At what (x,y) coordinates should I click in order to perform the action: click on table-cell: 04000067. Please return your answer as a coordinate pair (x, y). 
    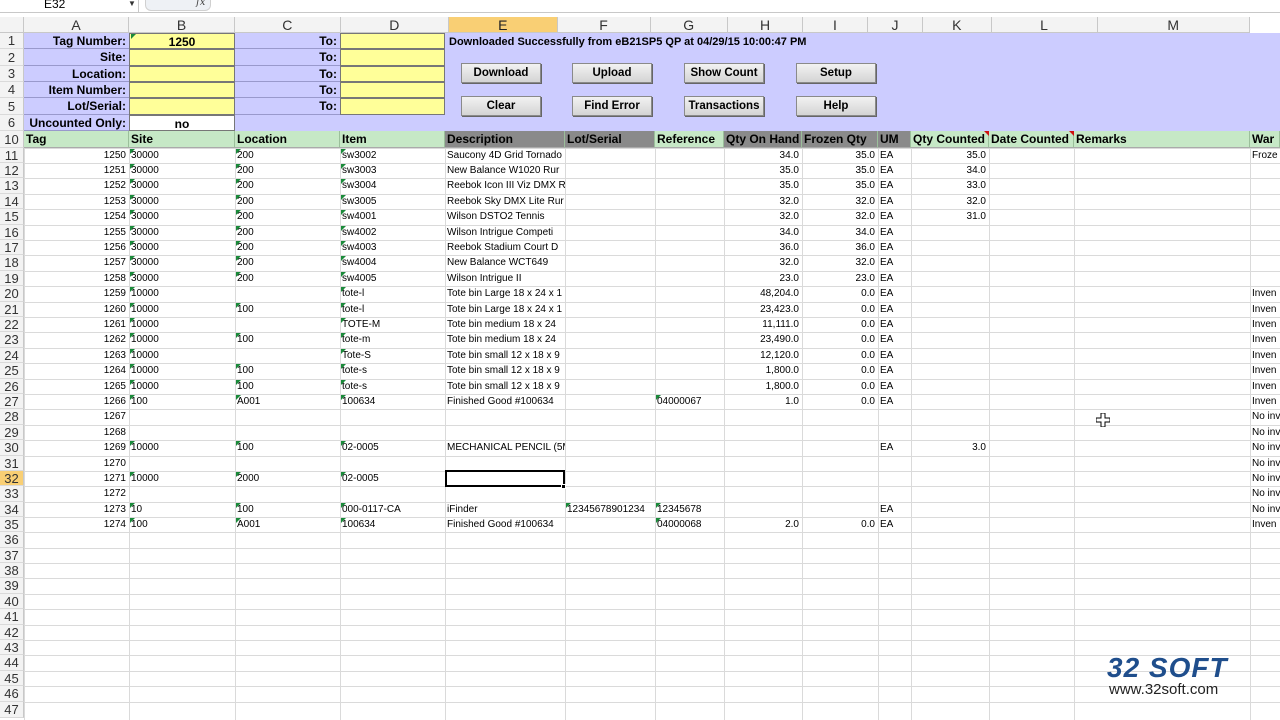
    Looking at the image, I should click on (689, 401).